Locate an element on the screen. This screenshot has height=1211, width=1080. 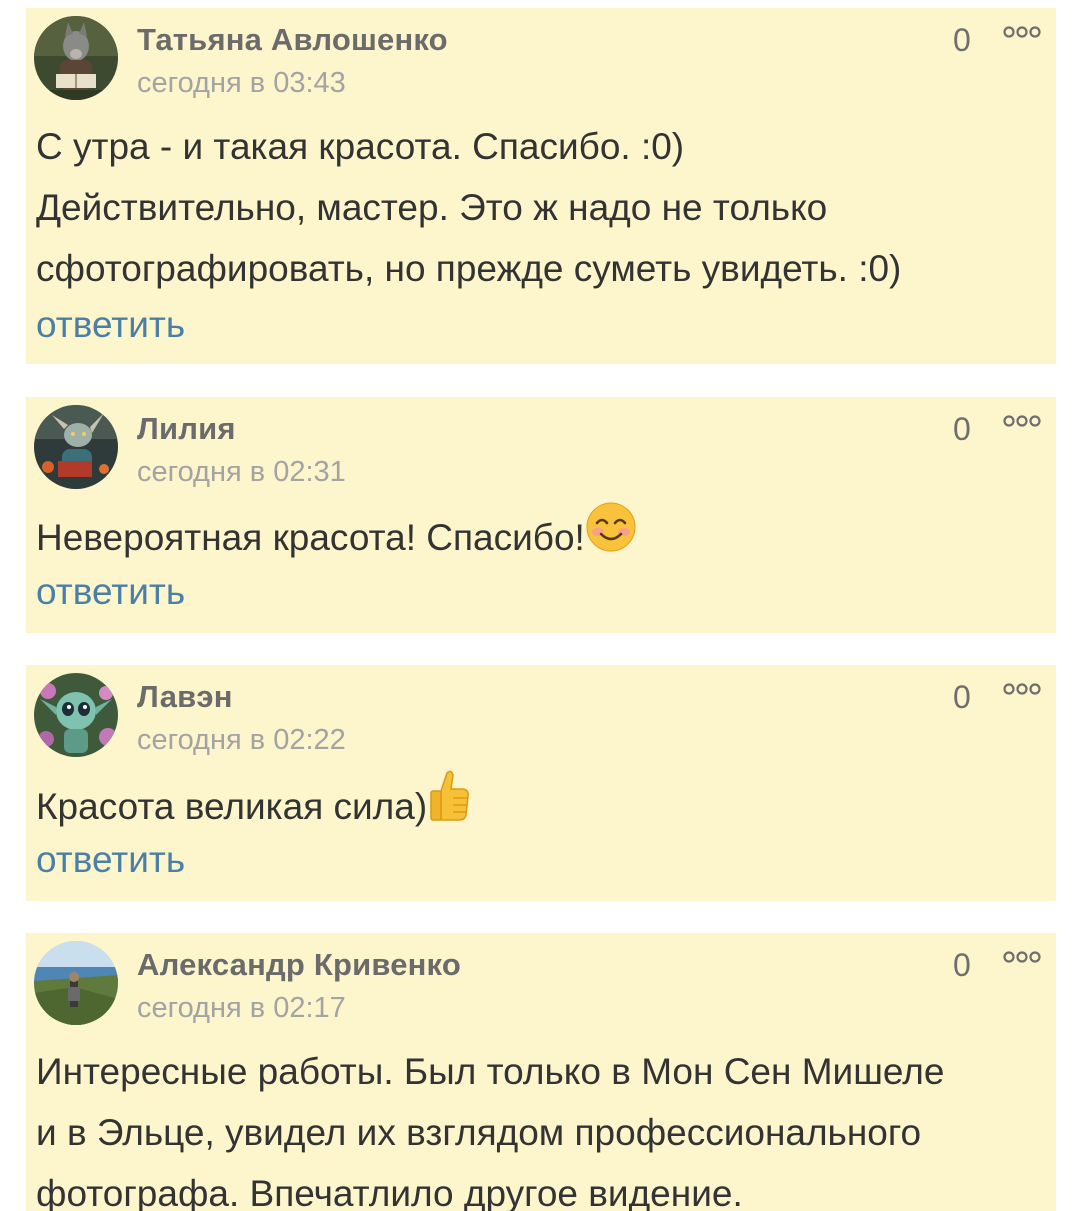
comment-timestamp: сегодня в 03:43 is located at coordinates (241, 83).